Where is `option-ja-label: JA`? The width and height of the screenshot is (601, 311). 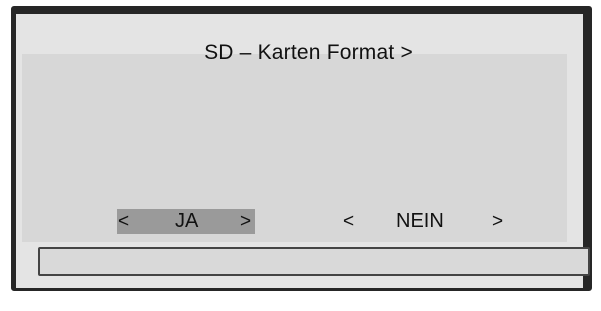 option-ja-label: JA is located at coordinates (187, 221).